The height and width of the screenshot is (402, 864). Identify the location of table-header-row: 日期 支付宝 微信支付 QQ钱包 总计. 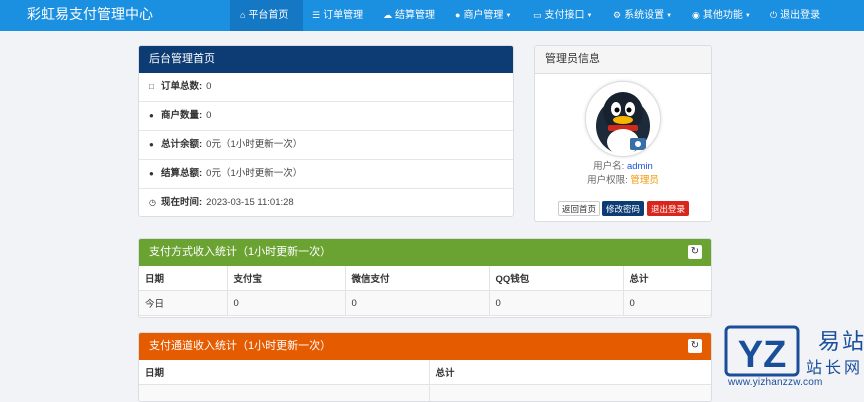
(425, 278).